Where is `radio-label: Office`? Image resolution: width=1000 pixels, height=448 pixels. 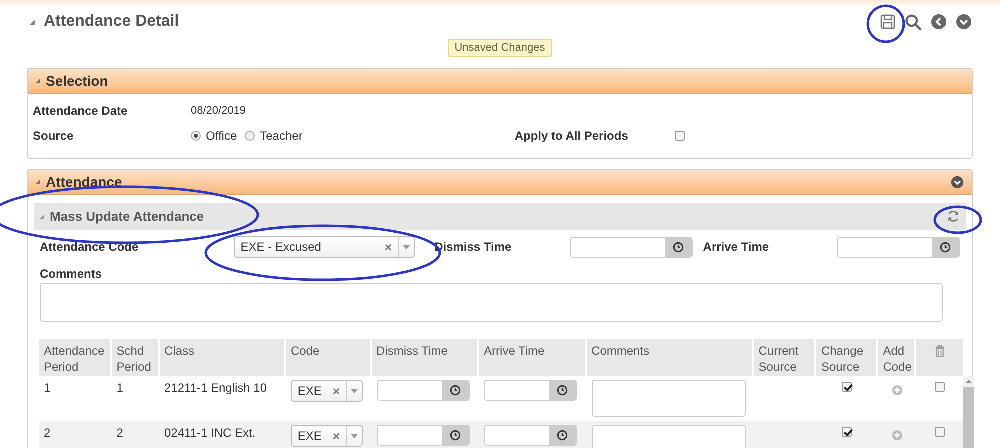 radio-label: Office is located at coordinates (222, 135).